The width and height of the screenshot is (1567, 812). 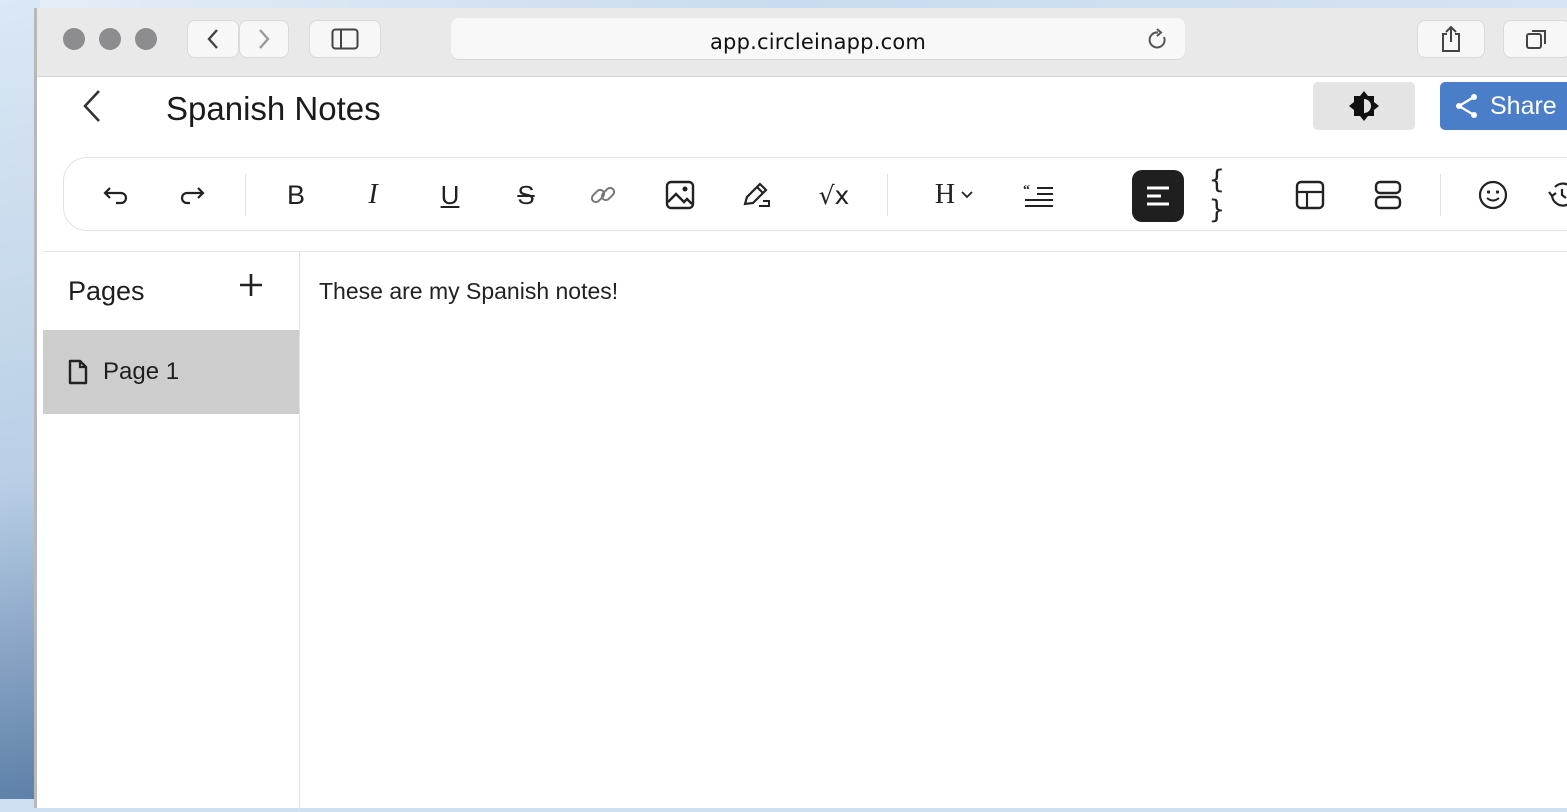 I want to click on table-button, so click(x=1310, y=195).